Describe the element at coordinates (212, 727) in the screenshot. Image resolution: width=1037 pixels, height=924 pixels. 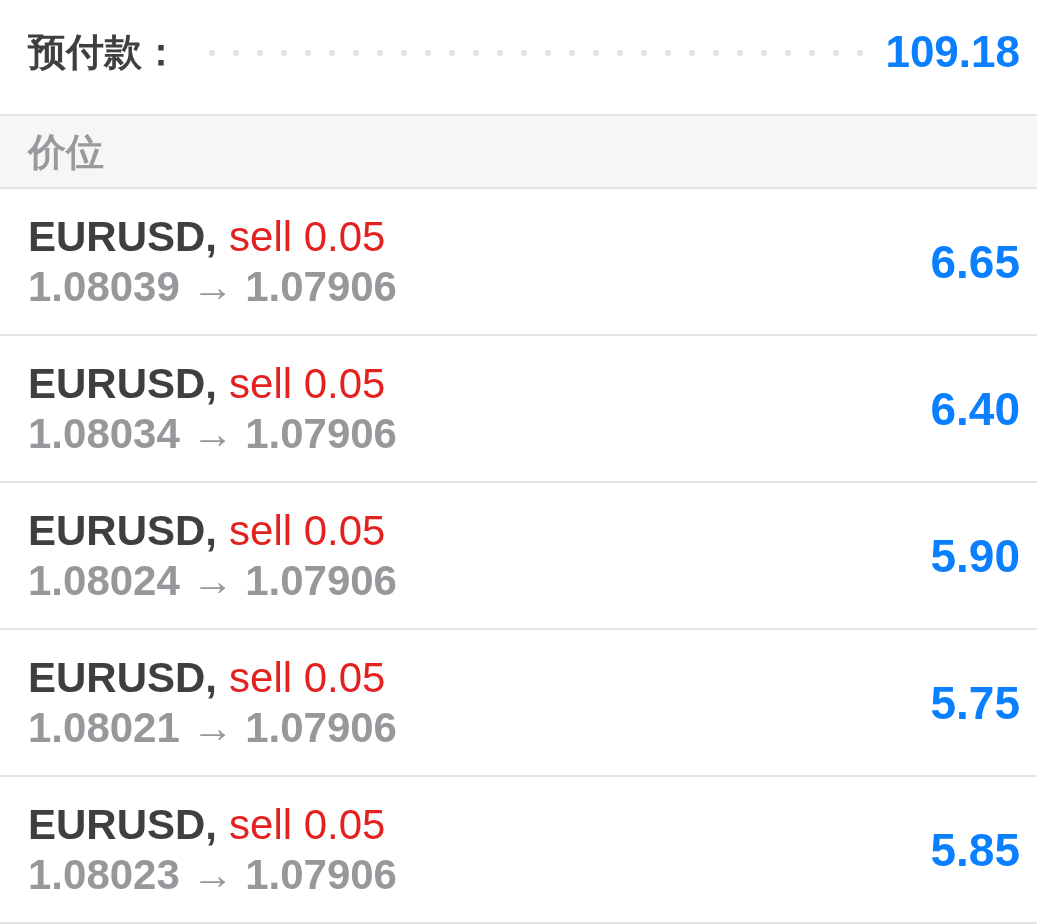
I see `price-range: 1.08021 → 1.07906` at that location.